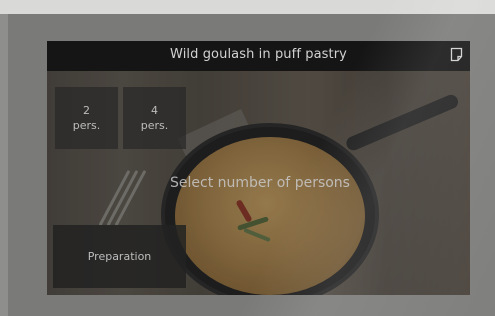 This screenshot has width=495, height=316. I want to click on document-icon, so click(456, 54).